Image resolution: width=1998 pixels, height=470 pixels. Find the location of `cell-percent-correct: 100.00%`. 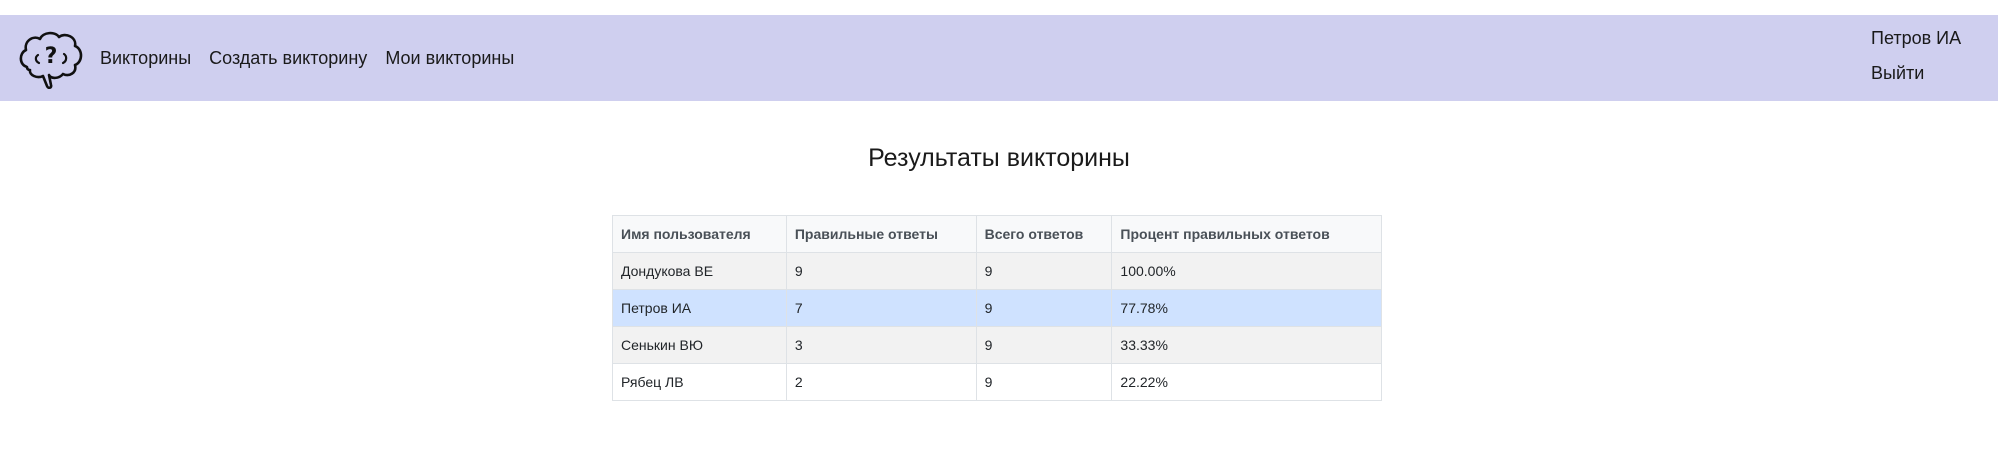

cell-percent-correct: 100.00% is located at coordinates (1246, 271).